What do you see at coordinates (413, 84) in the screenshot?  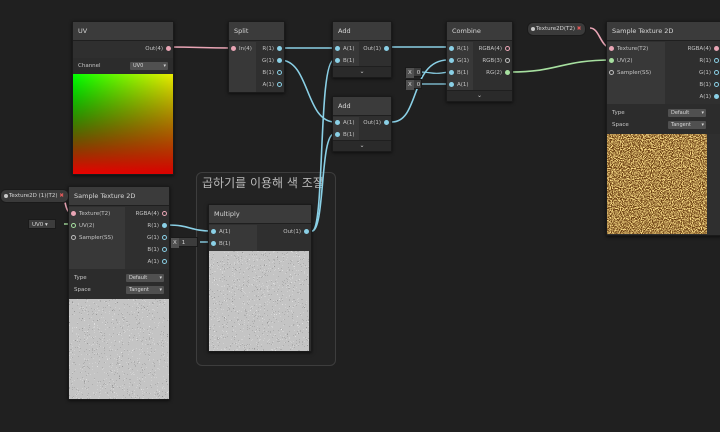 I see `combine-a-field: X0` at bounding box center [413, 84].